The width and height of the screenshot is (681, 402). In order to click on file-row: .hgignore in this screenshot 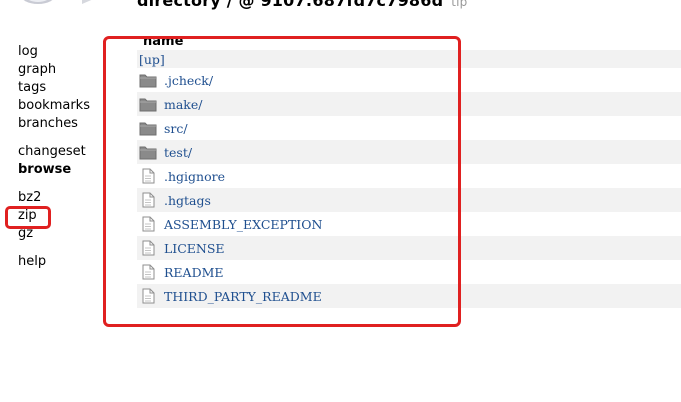, I will do `click(409, 176)`.